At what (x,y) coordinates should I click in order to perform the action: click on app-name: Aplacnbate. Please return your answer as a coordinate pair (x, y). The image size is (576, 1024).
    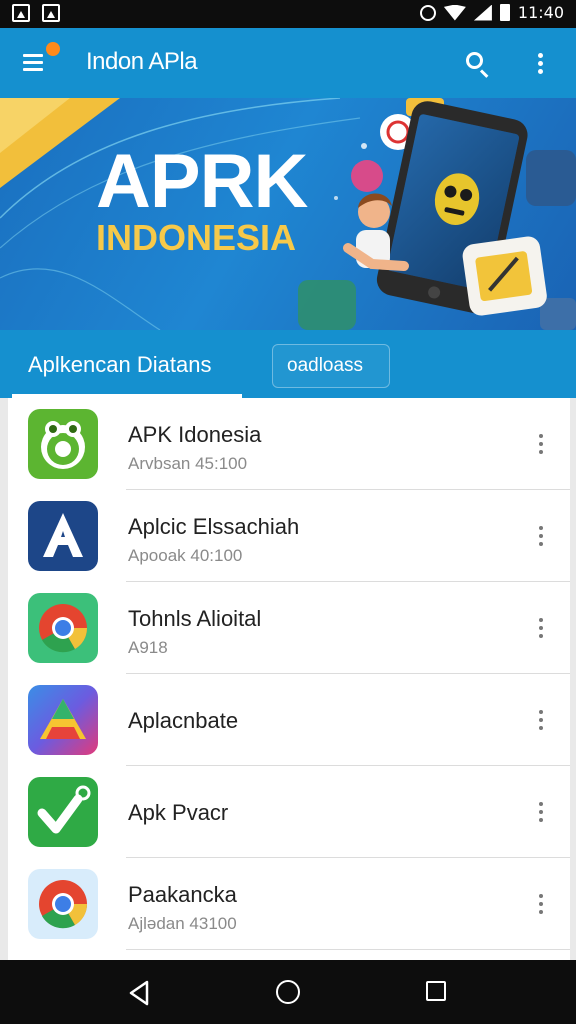
    Looking at the image, I should click on (183, 720).